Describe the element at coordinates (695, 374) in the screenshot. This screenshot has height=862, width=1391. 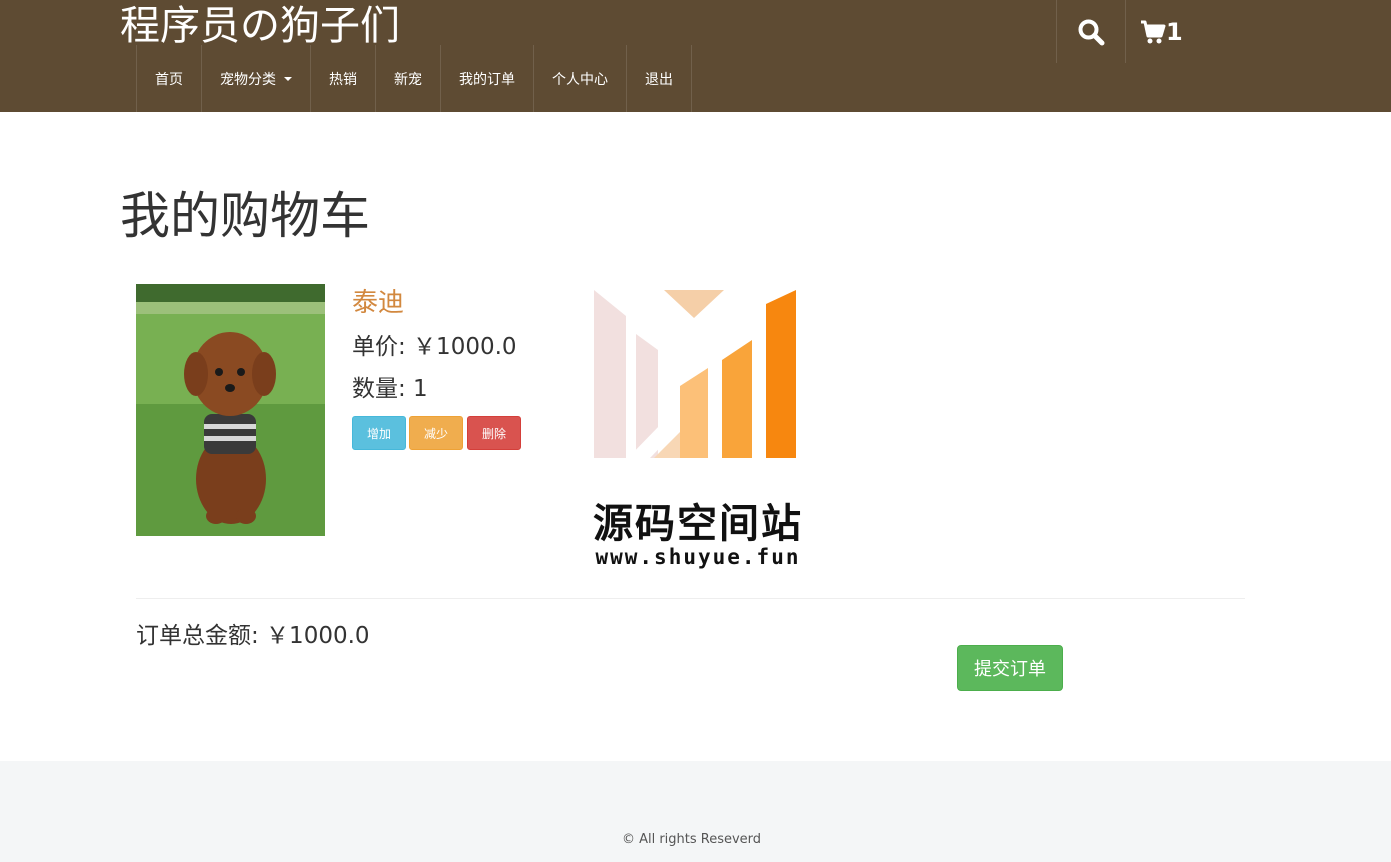
I see `watermark-logo` at that location.